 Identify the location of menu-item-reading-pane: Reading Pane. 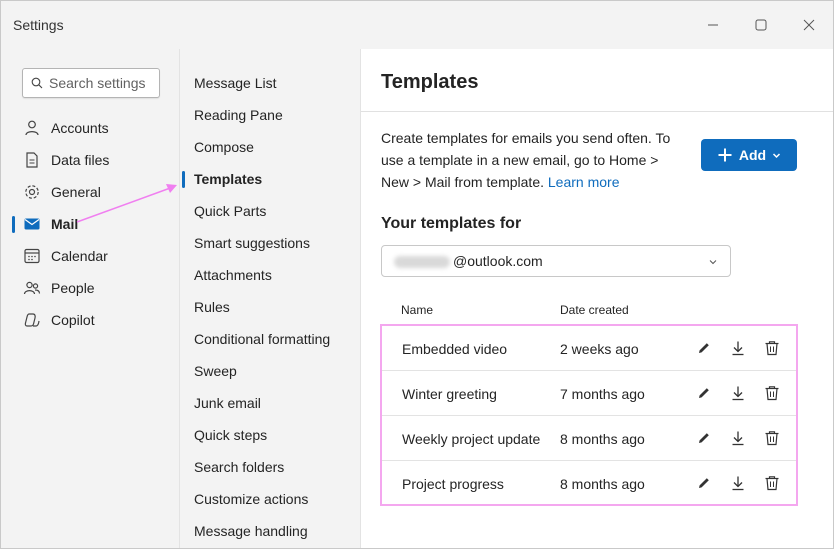
(270, 102).